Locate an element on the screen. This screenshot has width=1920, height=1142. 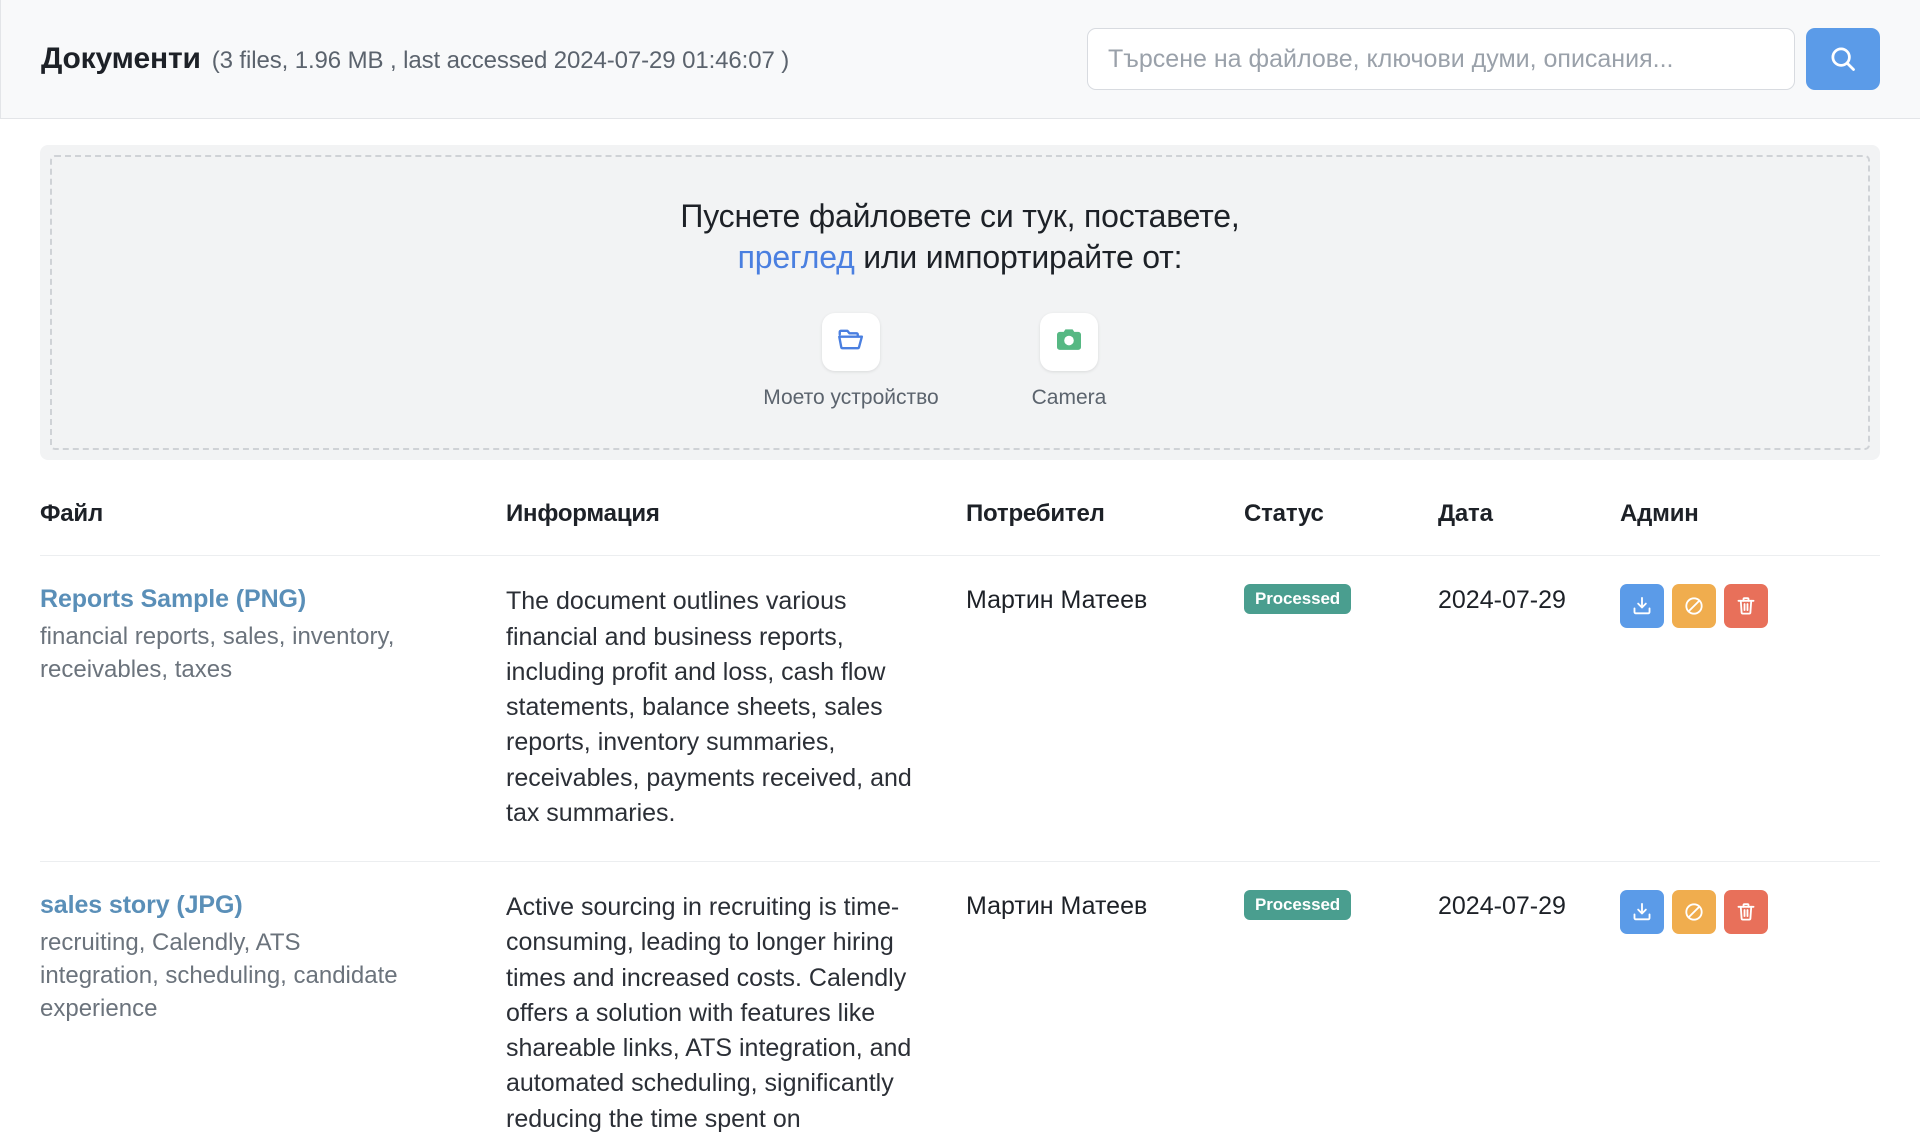
import-option-my-device: Моето устройство is located at coordinates (851, 361).